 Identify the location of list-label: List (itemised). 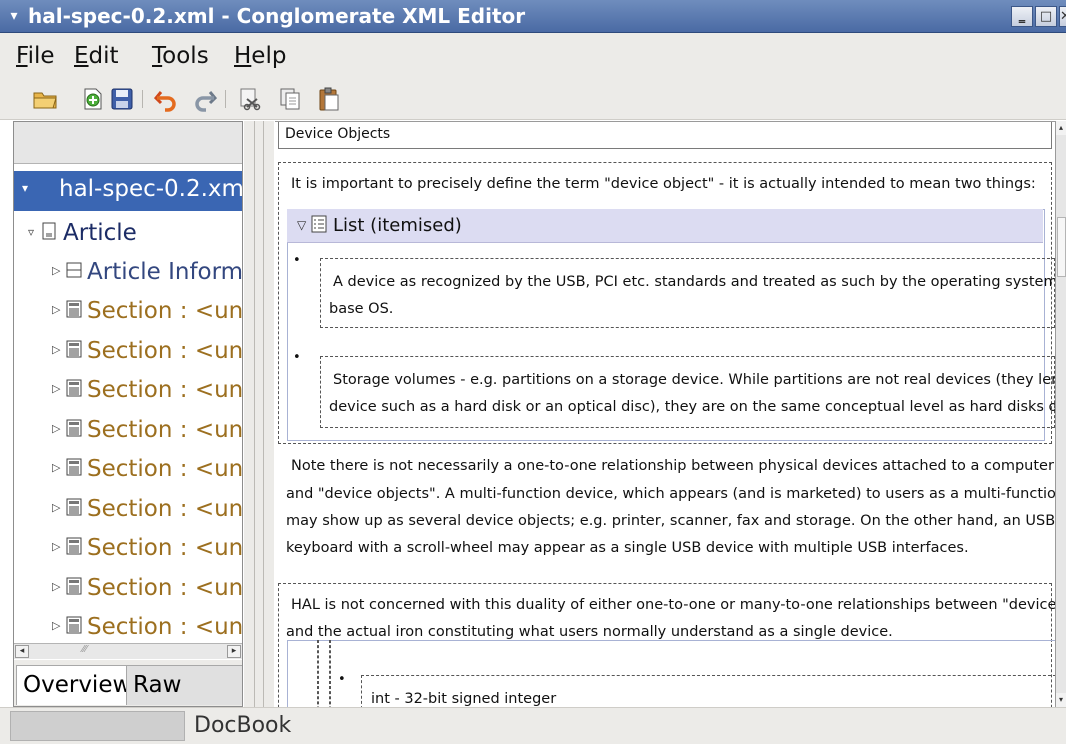
(397, 225).